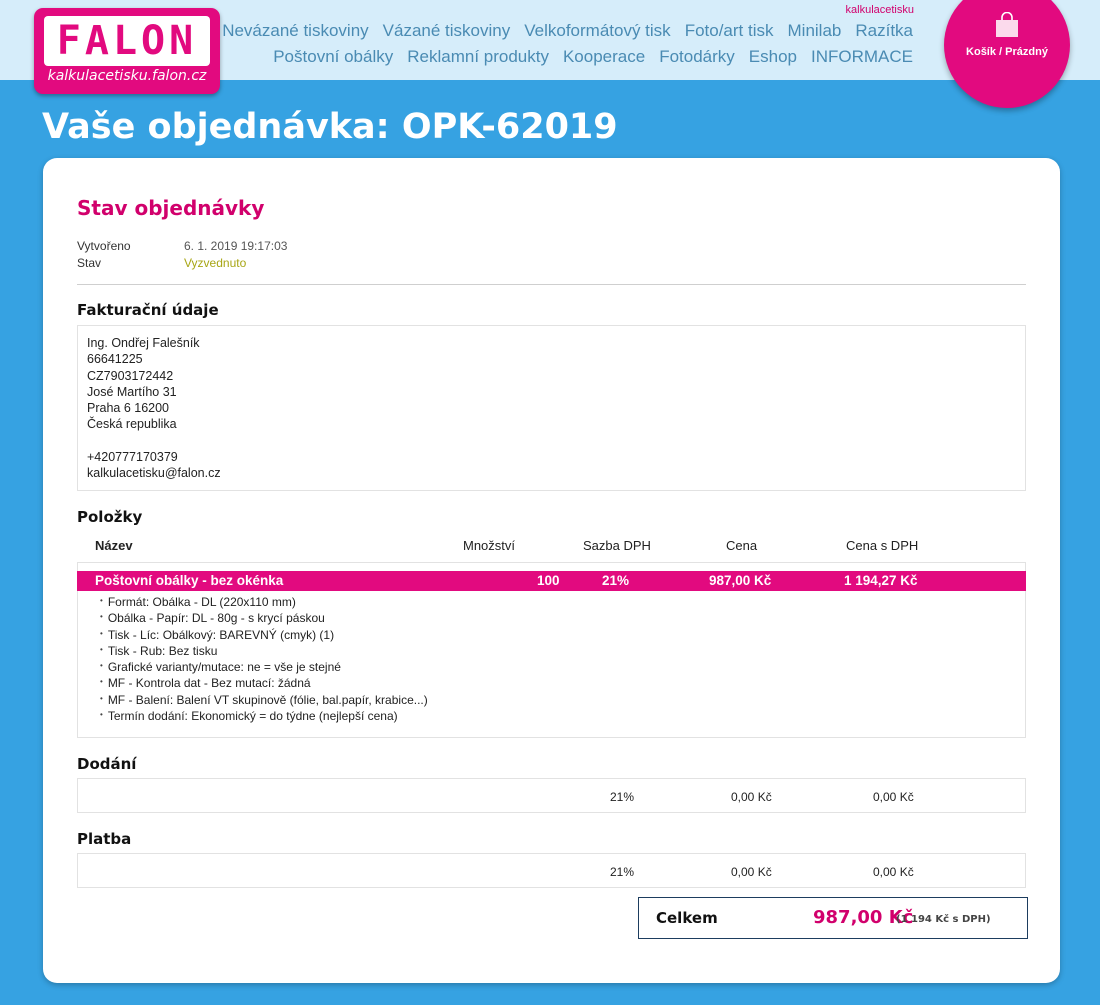 This screenshot has height=1005, width=1100. I want to click on shopping-bag-icon, so click(1007, 24).